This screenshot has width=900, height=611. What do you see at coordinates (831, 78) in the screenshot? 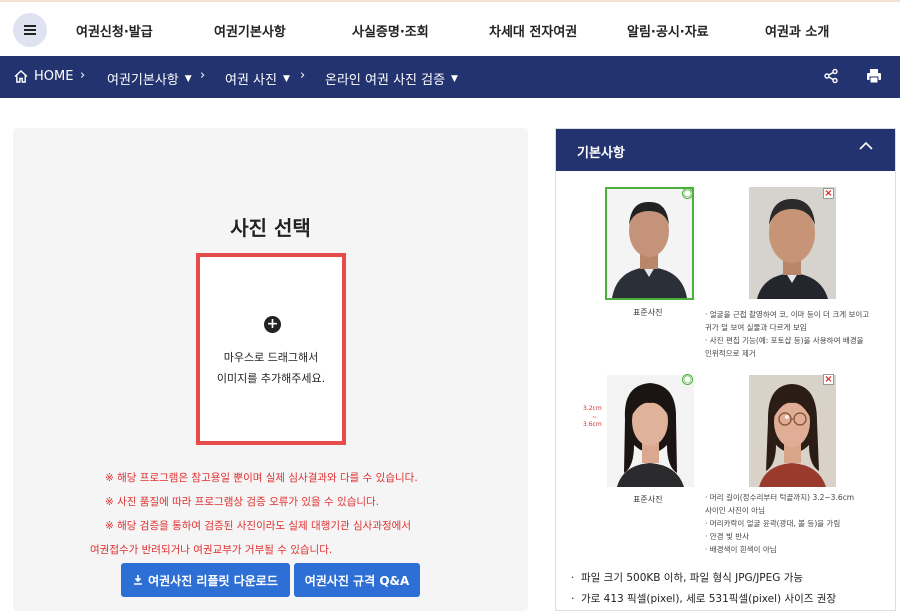
I see `share-icon` at bounding box center [831, 78].